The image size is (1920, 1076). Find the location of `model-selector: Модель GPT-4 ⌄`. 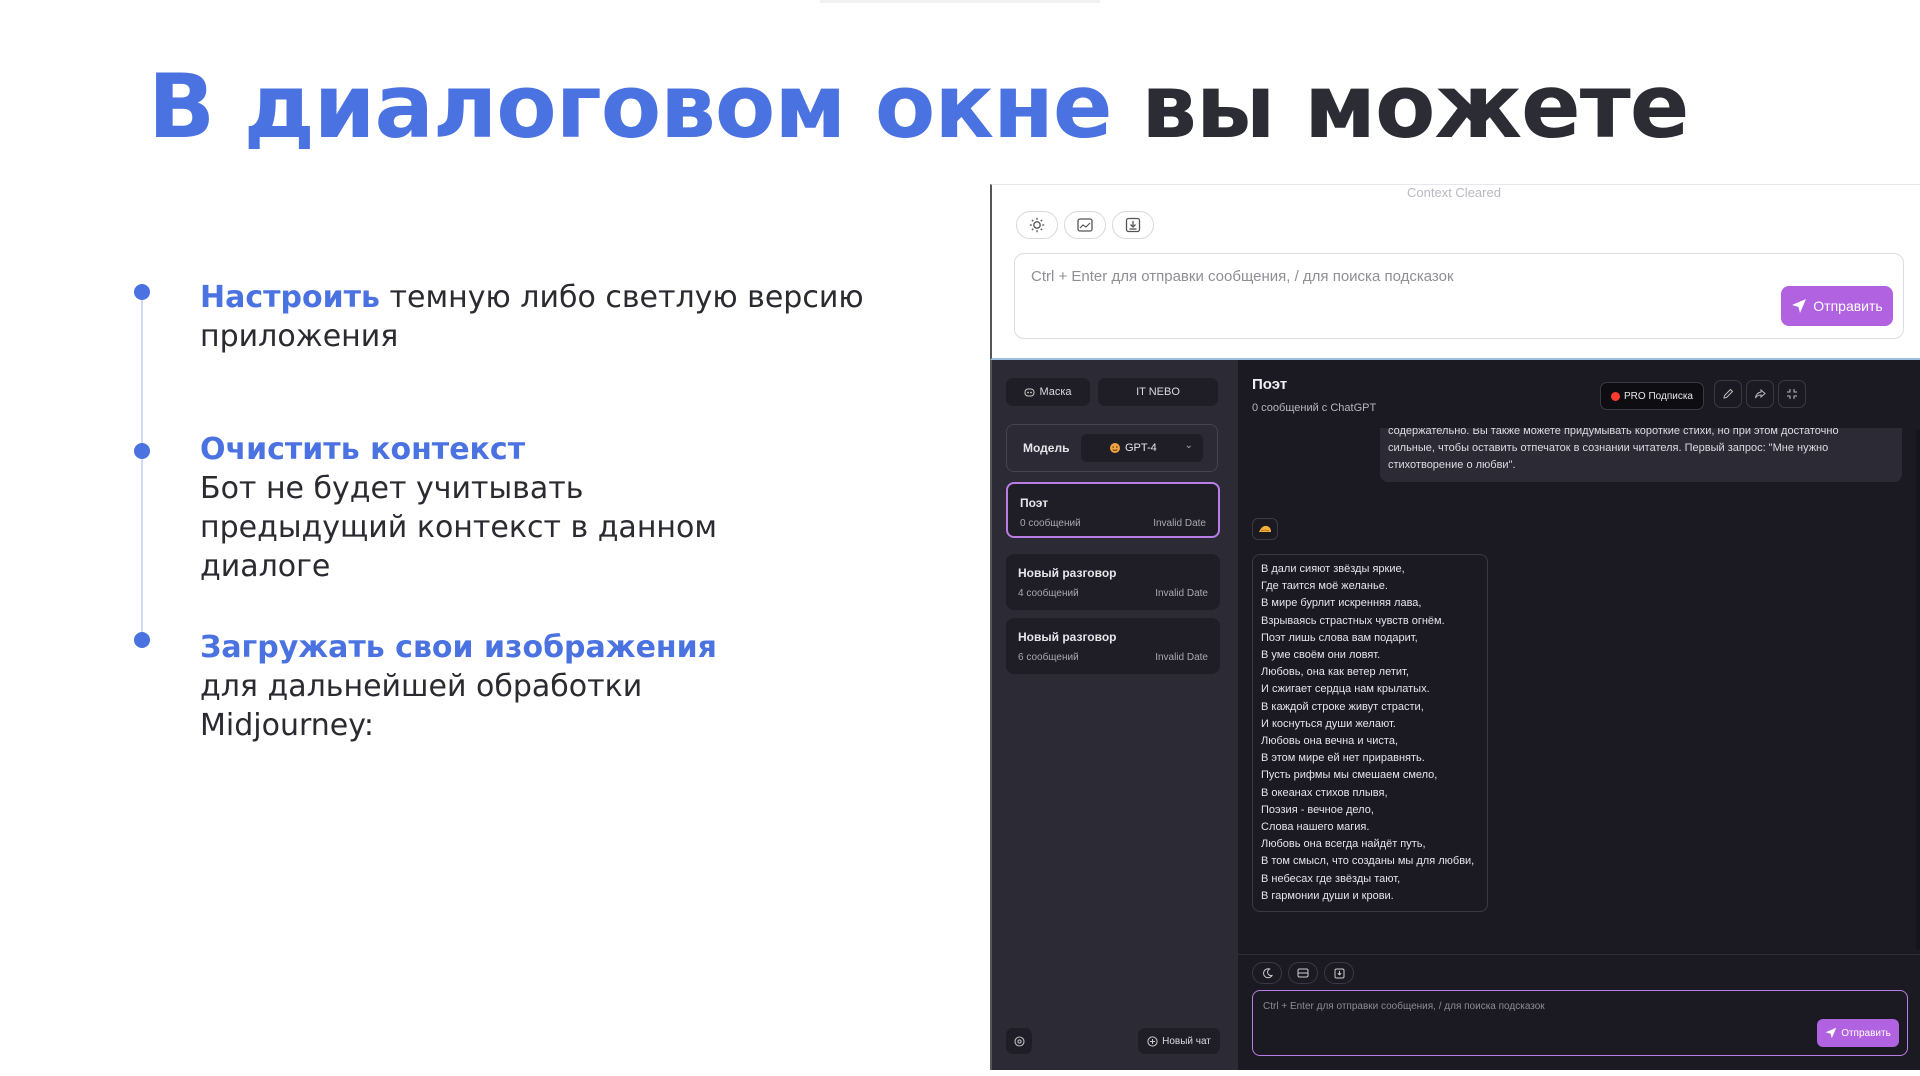

model-selector: Модель GPT-4 ⌄ is located at coordinates (1112, 448).